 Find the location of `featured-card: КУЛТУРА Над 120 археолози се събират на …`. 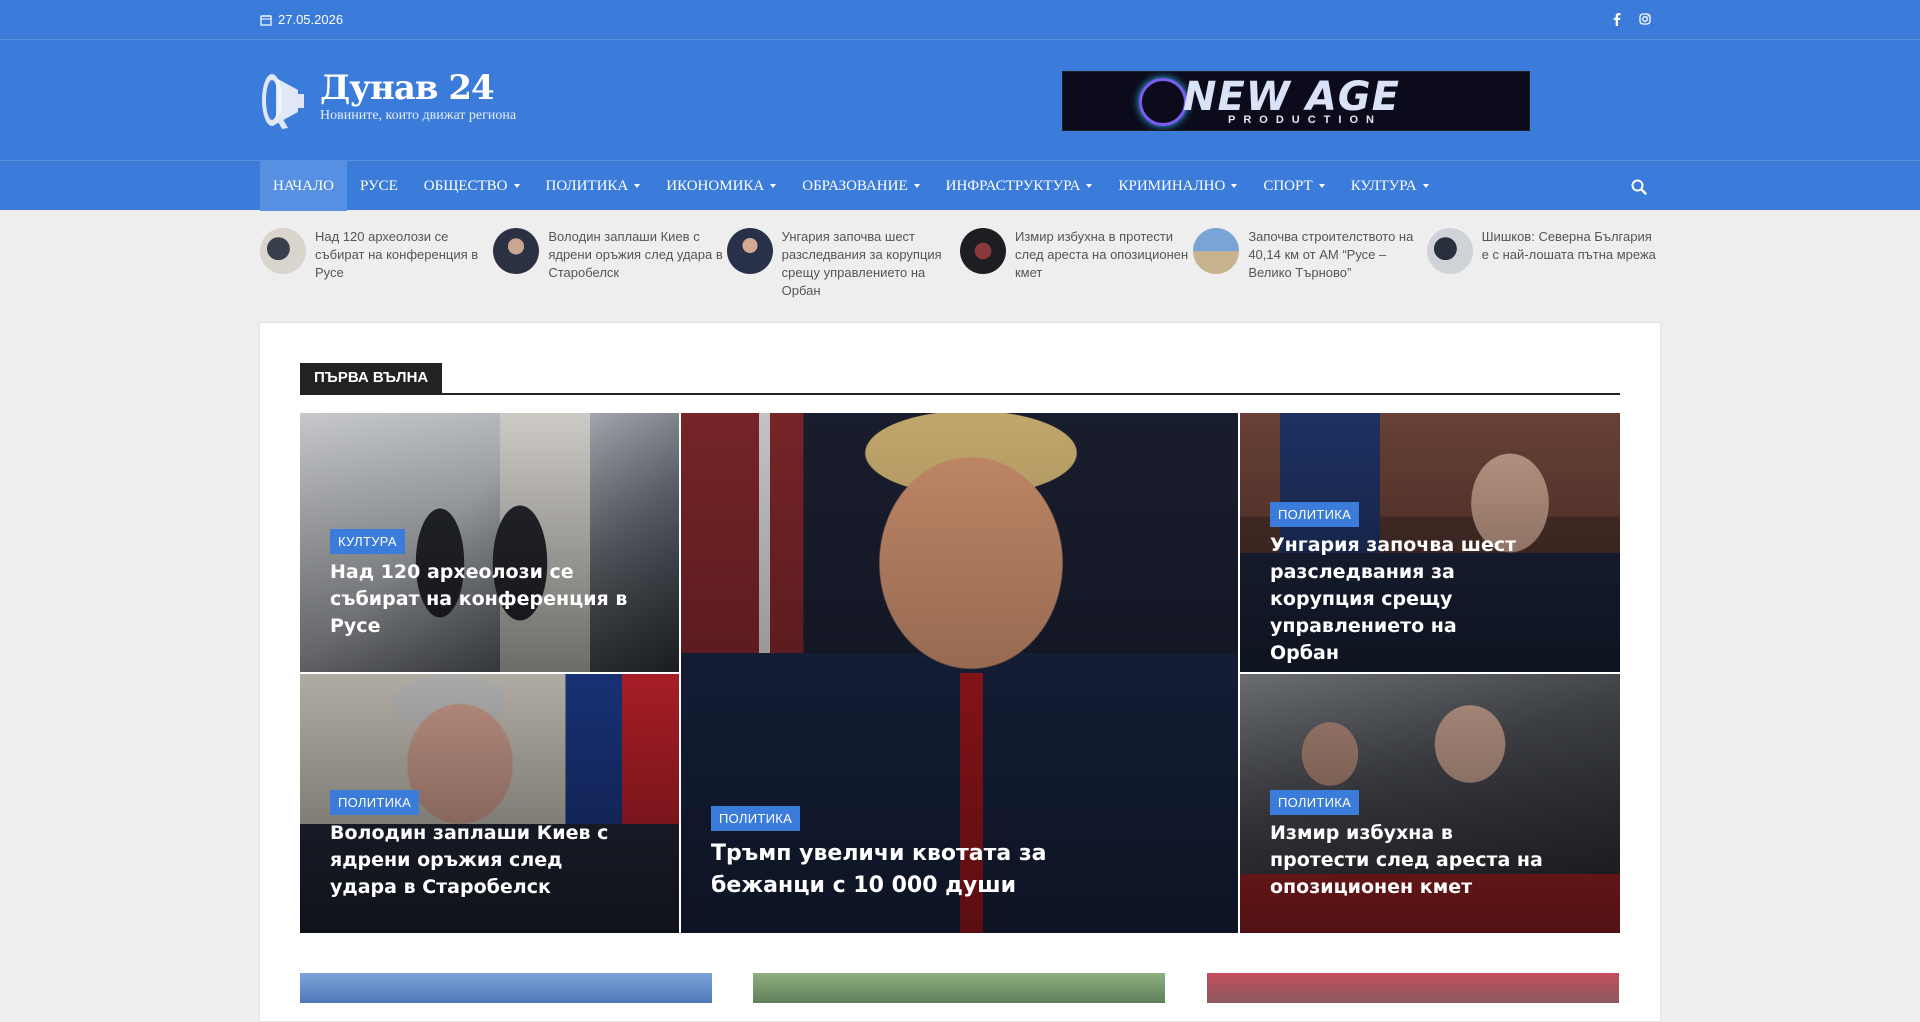

featured-card: КУЛТУРА Над 120 археолози се събират на … is located at coordinates (489, 542).